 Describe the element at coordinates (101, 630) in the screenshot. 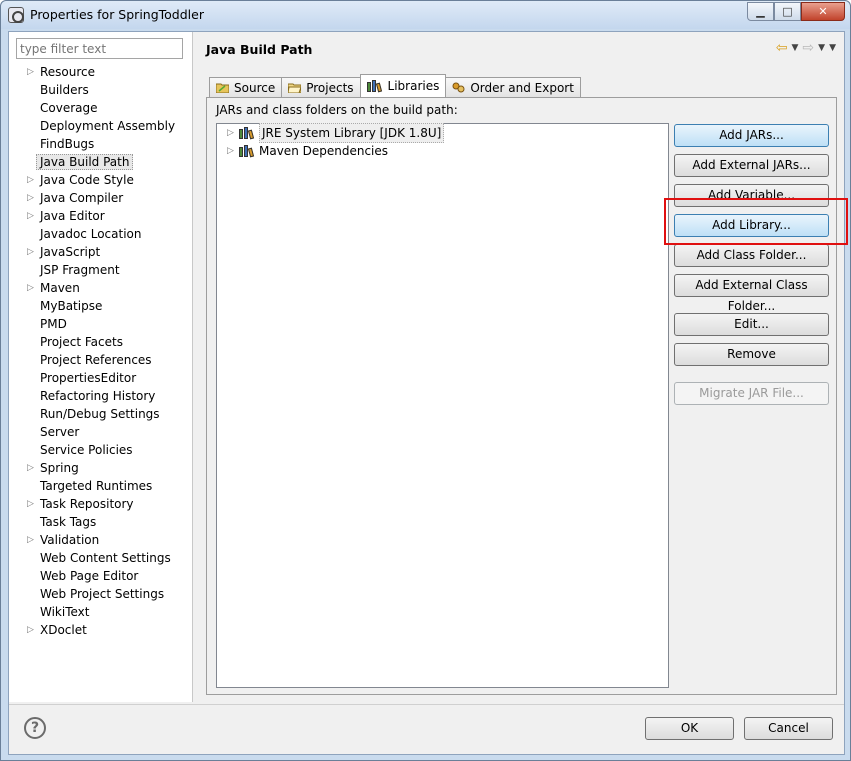

I see `sidebar-item: ▷ XDoclet` at that location.